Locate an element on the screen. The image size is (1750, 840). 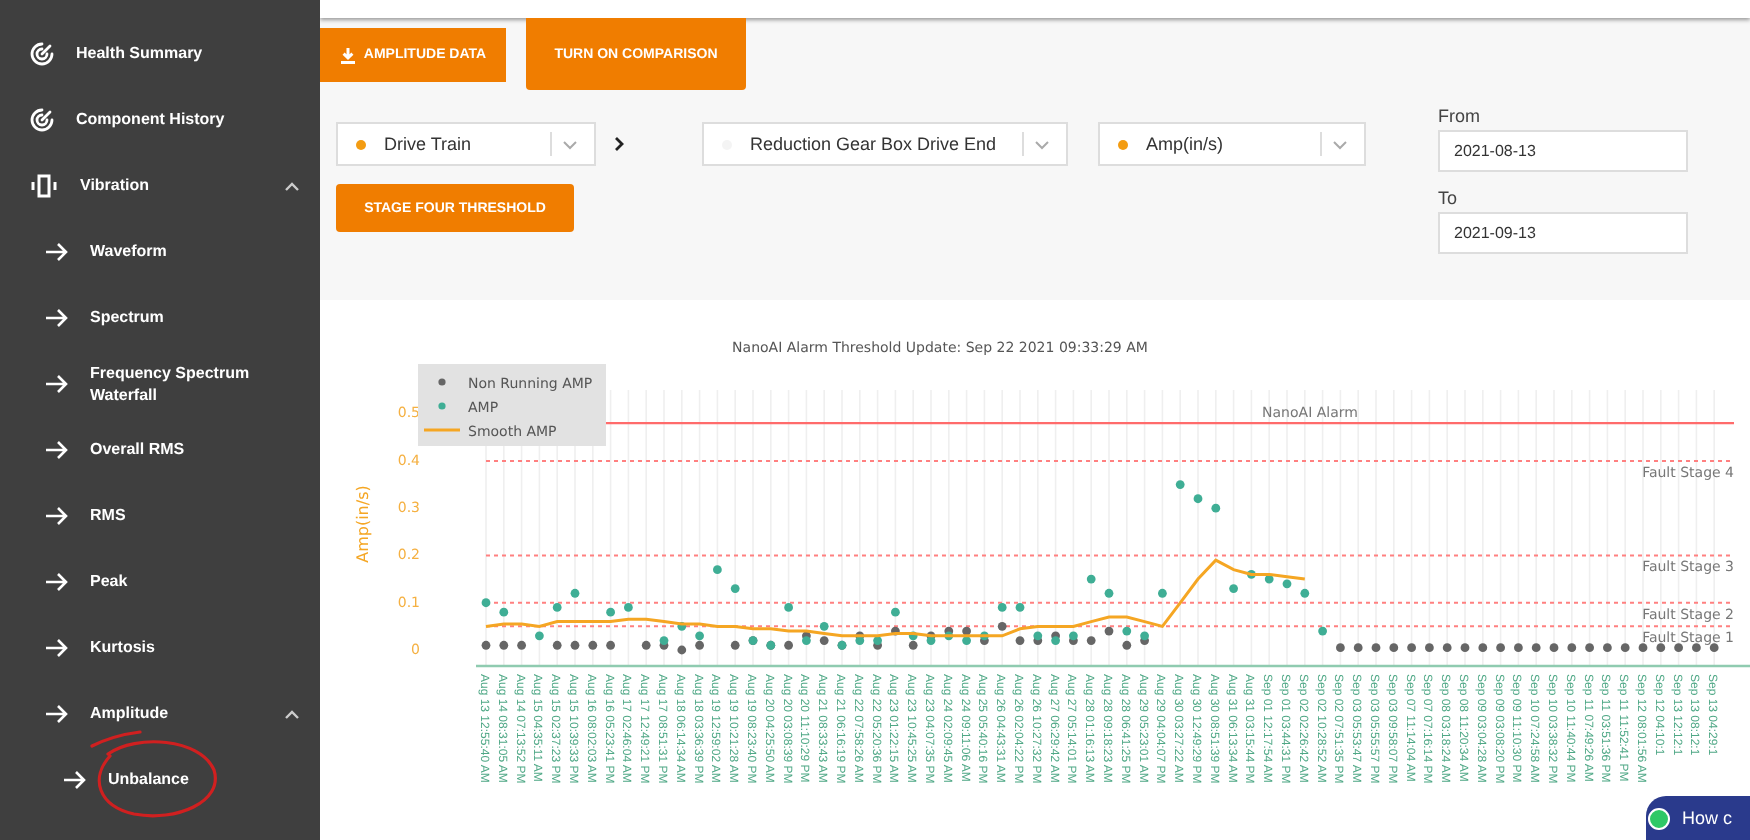
chat-button: How c is located at coordinates (1698, 818).